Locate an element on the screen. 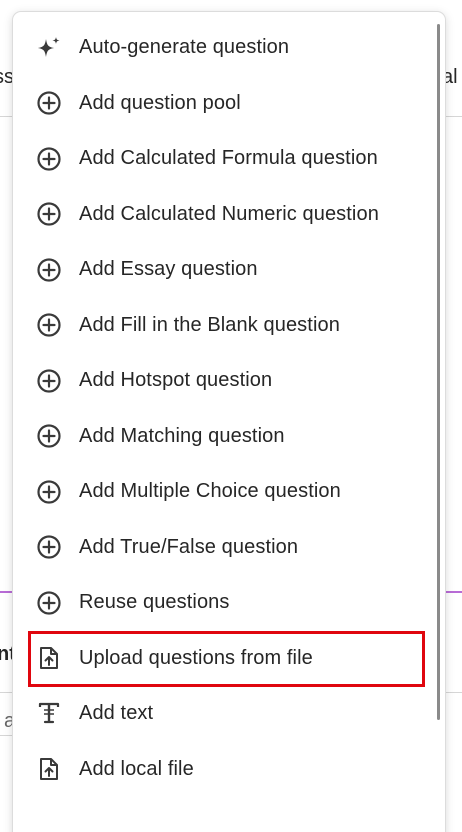 The image size is (462, 832). menu-item-label: Add question pool is located at coordinates (160, 102).